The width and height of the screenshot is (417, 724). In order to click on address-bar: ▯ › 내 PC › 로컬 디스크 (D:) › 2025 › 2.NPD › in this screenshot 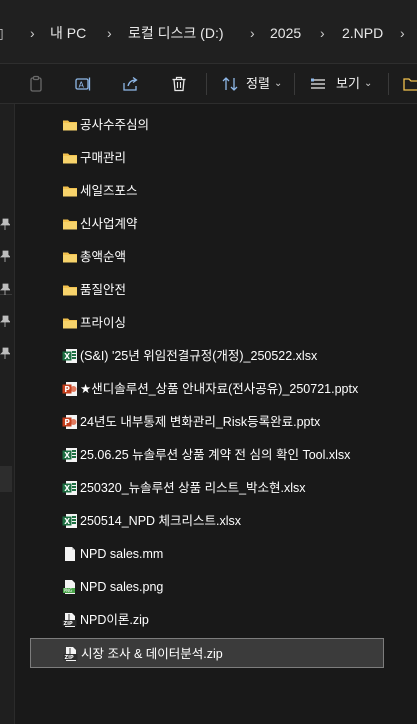, I will do `click(208, 32)`.